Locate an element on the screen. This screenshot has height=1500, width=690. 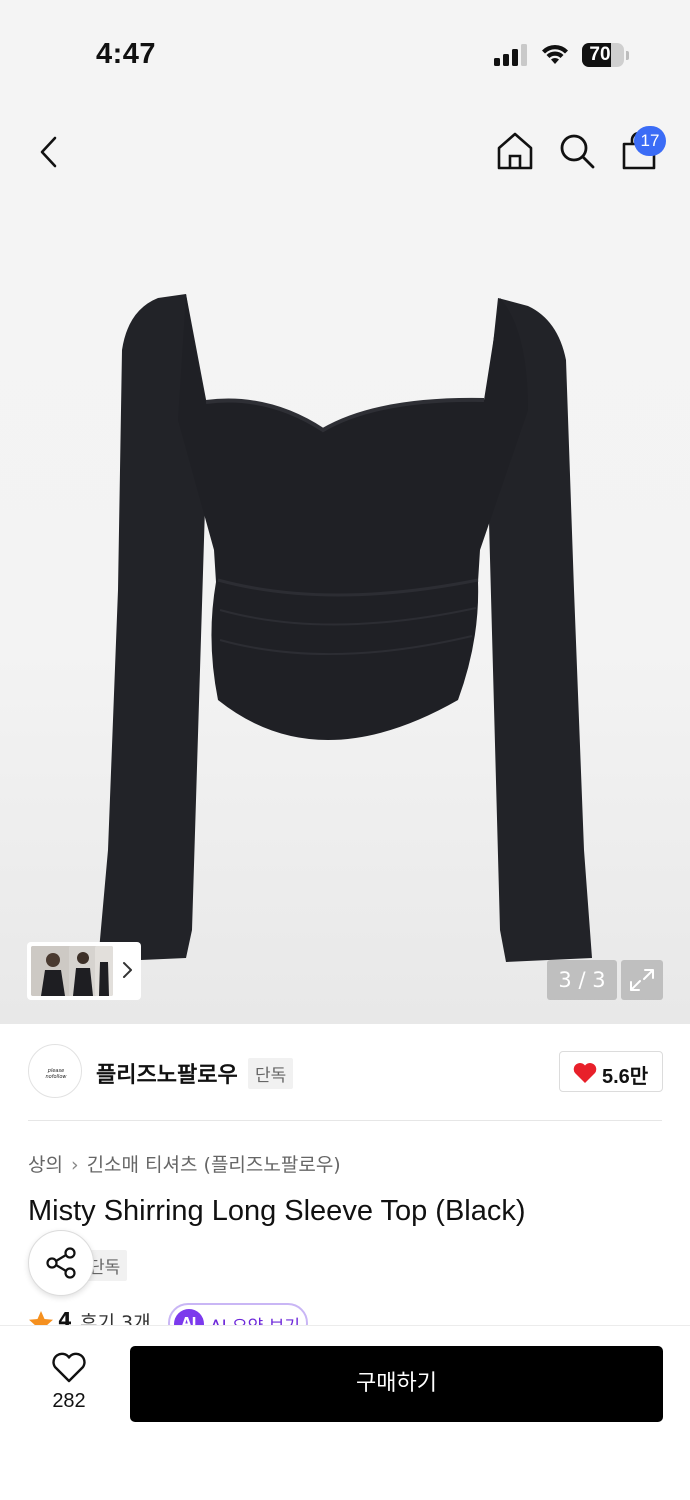
expand-icon is located at coordinates (642, 980).